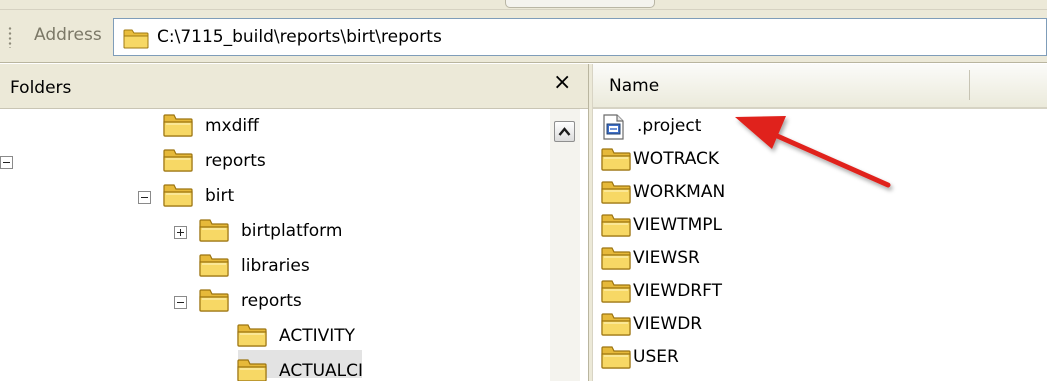 The image size is (1047, 381). I want to click on column-divider, so click(969, 85).